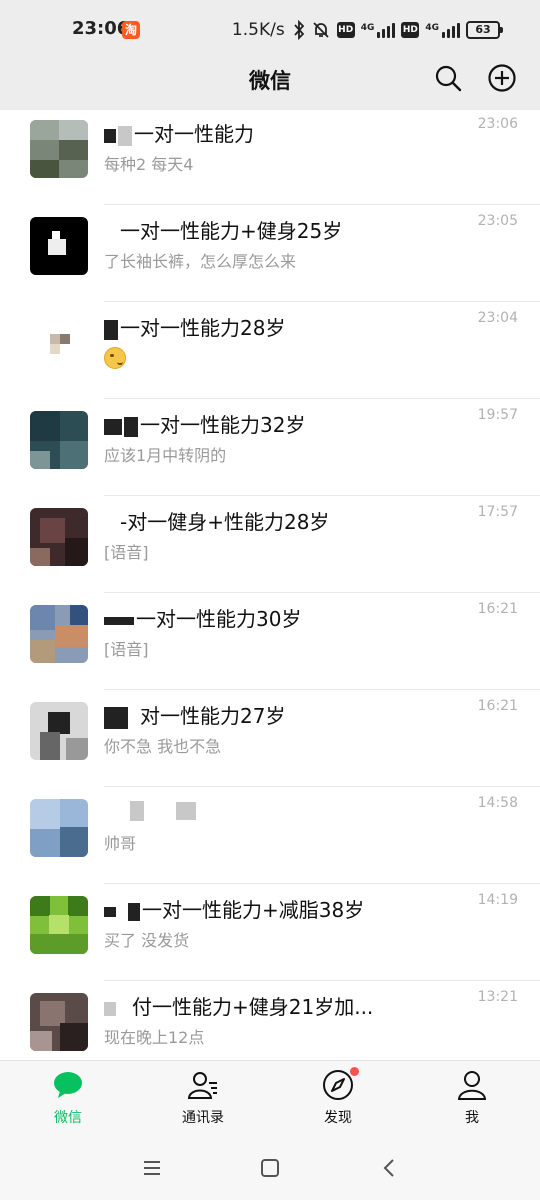 The width and height of the screenshot is (540, 1200). Describe the element at coordinates (497, 997) in the screenshot. I see `chat-time: 13:21` at that location.